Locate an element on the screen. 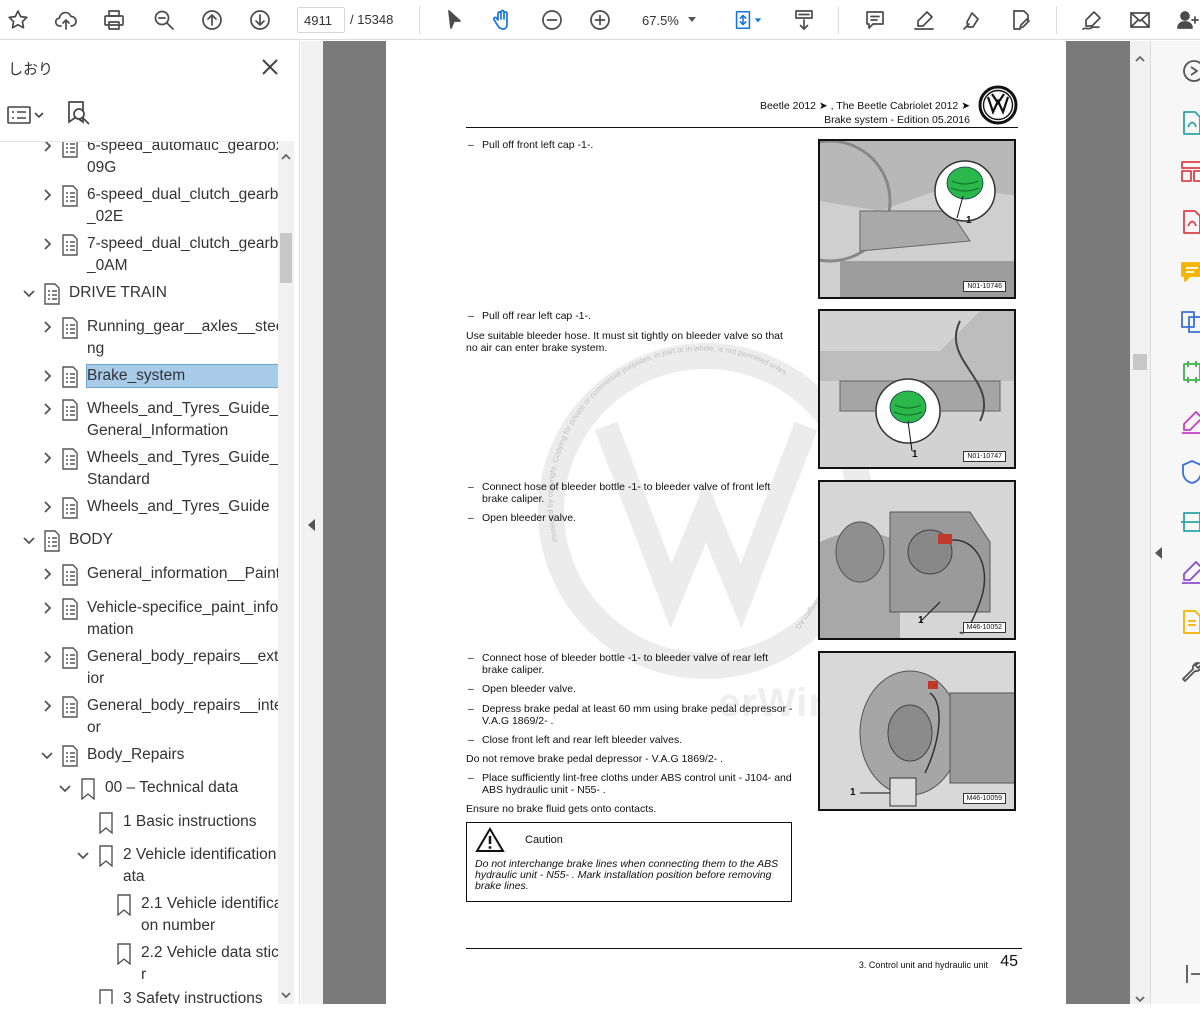 The height and width of the screenshot is (1009, 1200). figure-rear-cap: 1 N01-10747 is located at coordinates (917, 389).